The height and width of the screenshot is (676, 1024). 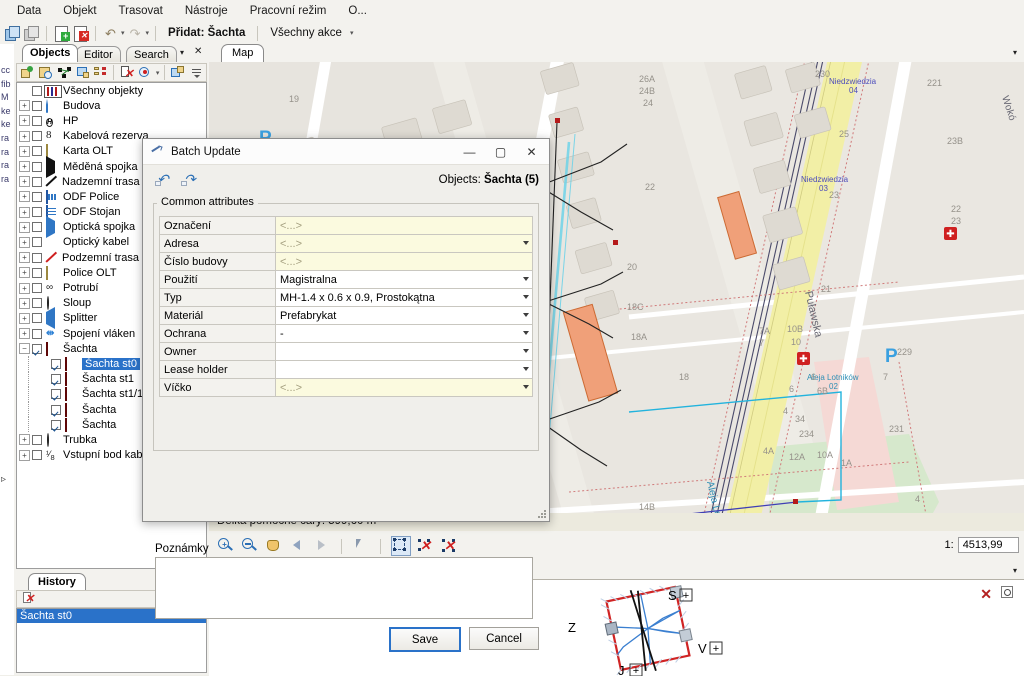 I want to click on close-button: ✕, so click(x=531, y=152).